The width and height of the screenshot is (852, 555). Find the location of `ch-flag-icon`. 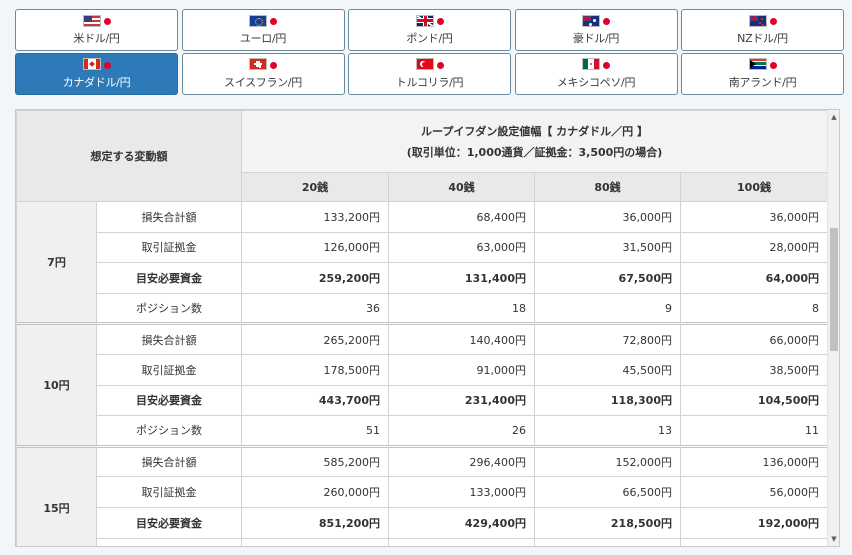

ch-flag-icon is located at coordinates (258, 64).